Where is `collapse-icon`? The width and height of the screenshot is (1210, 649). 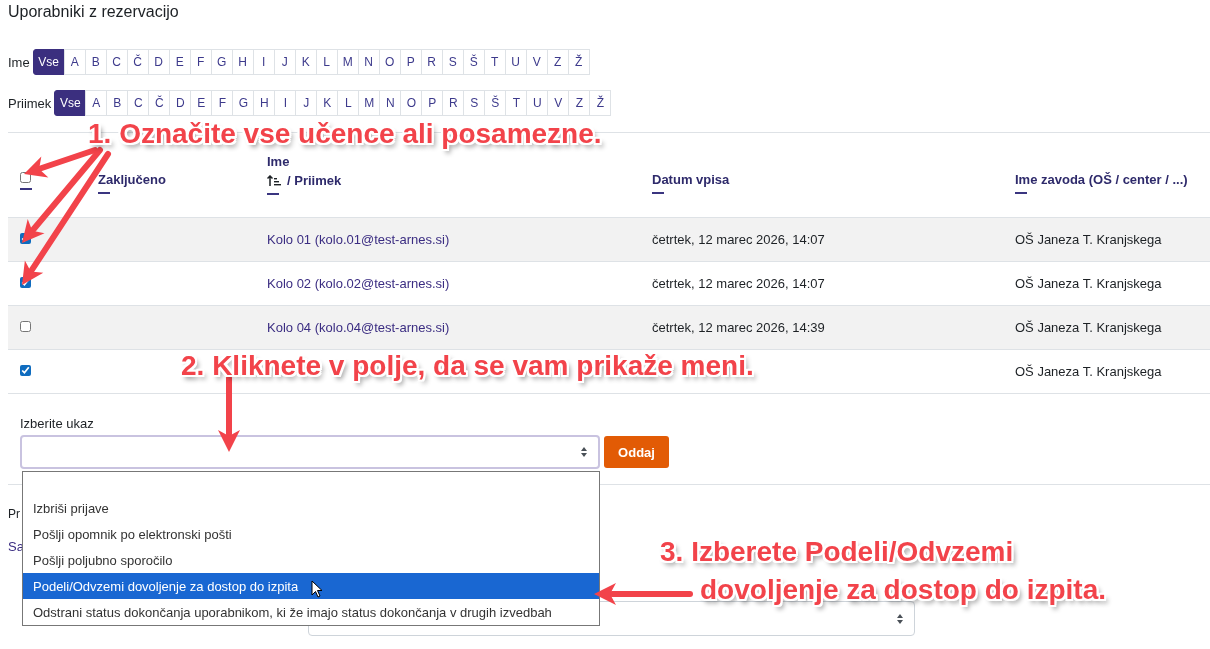
collapse-icon is located at coordinates (273, 194).